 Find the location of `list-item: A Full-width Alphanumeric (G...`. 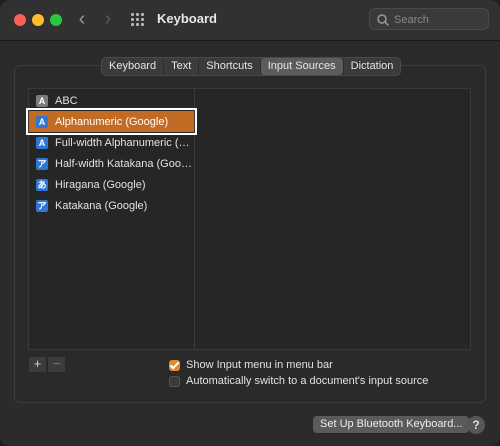

list-item: A Full-width Alphanumeric (G... is located at coordinates (111, 142).